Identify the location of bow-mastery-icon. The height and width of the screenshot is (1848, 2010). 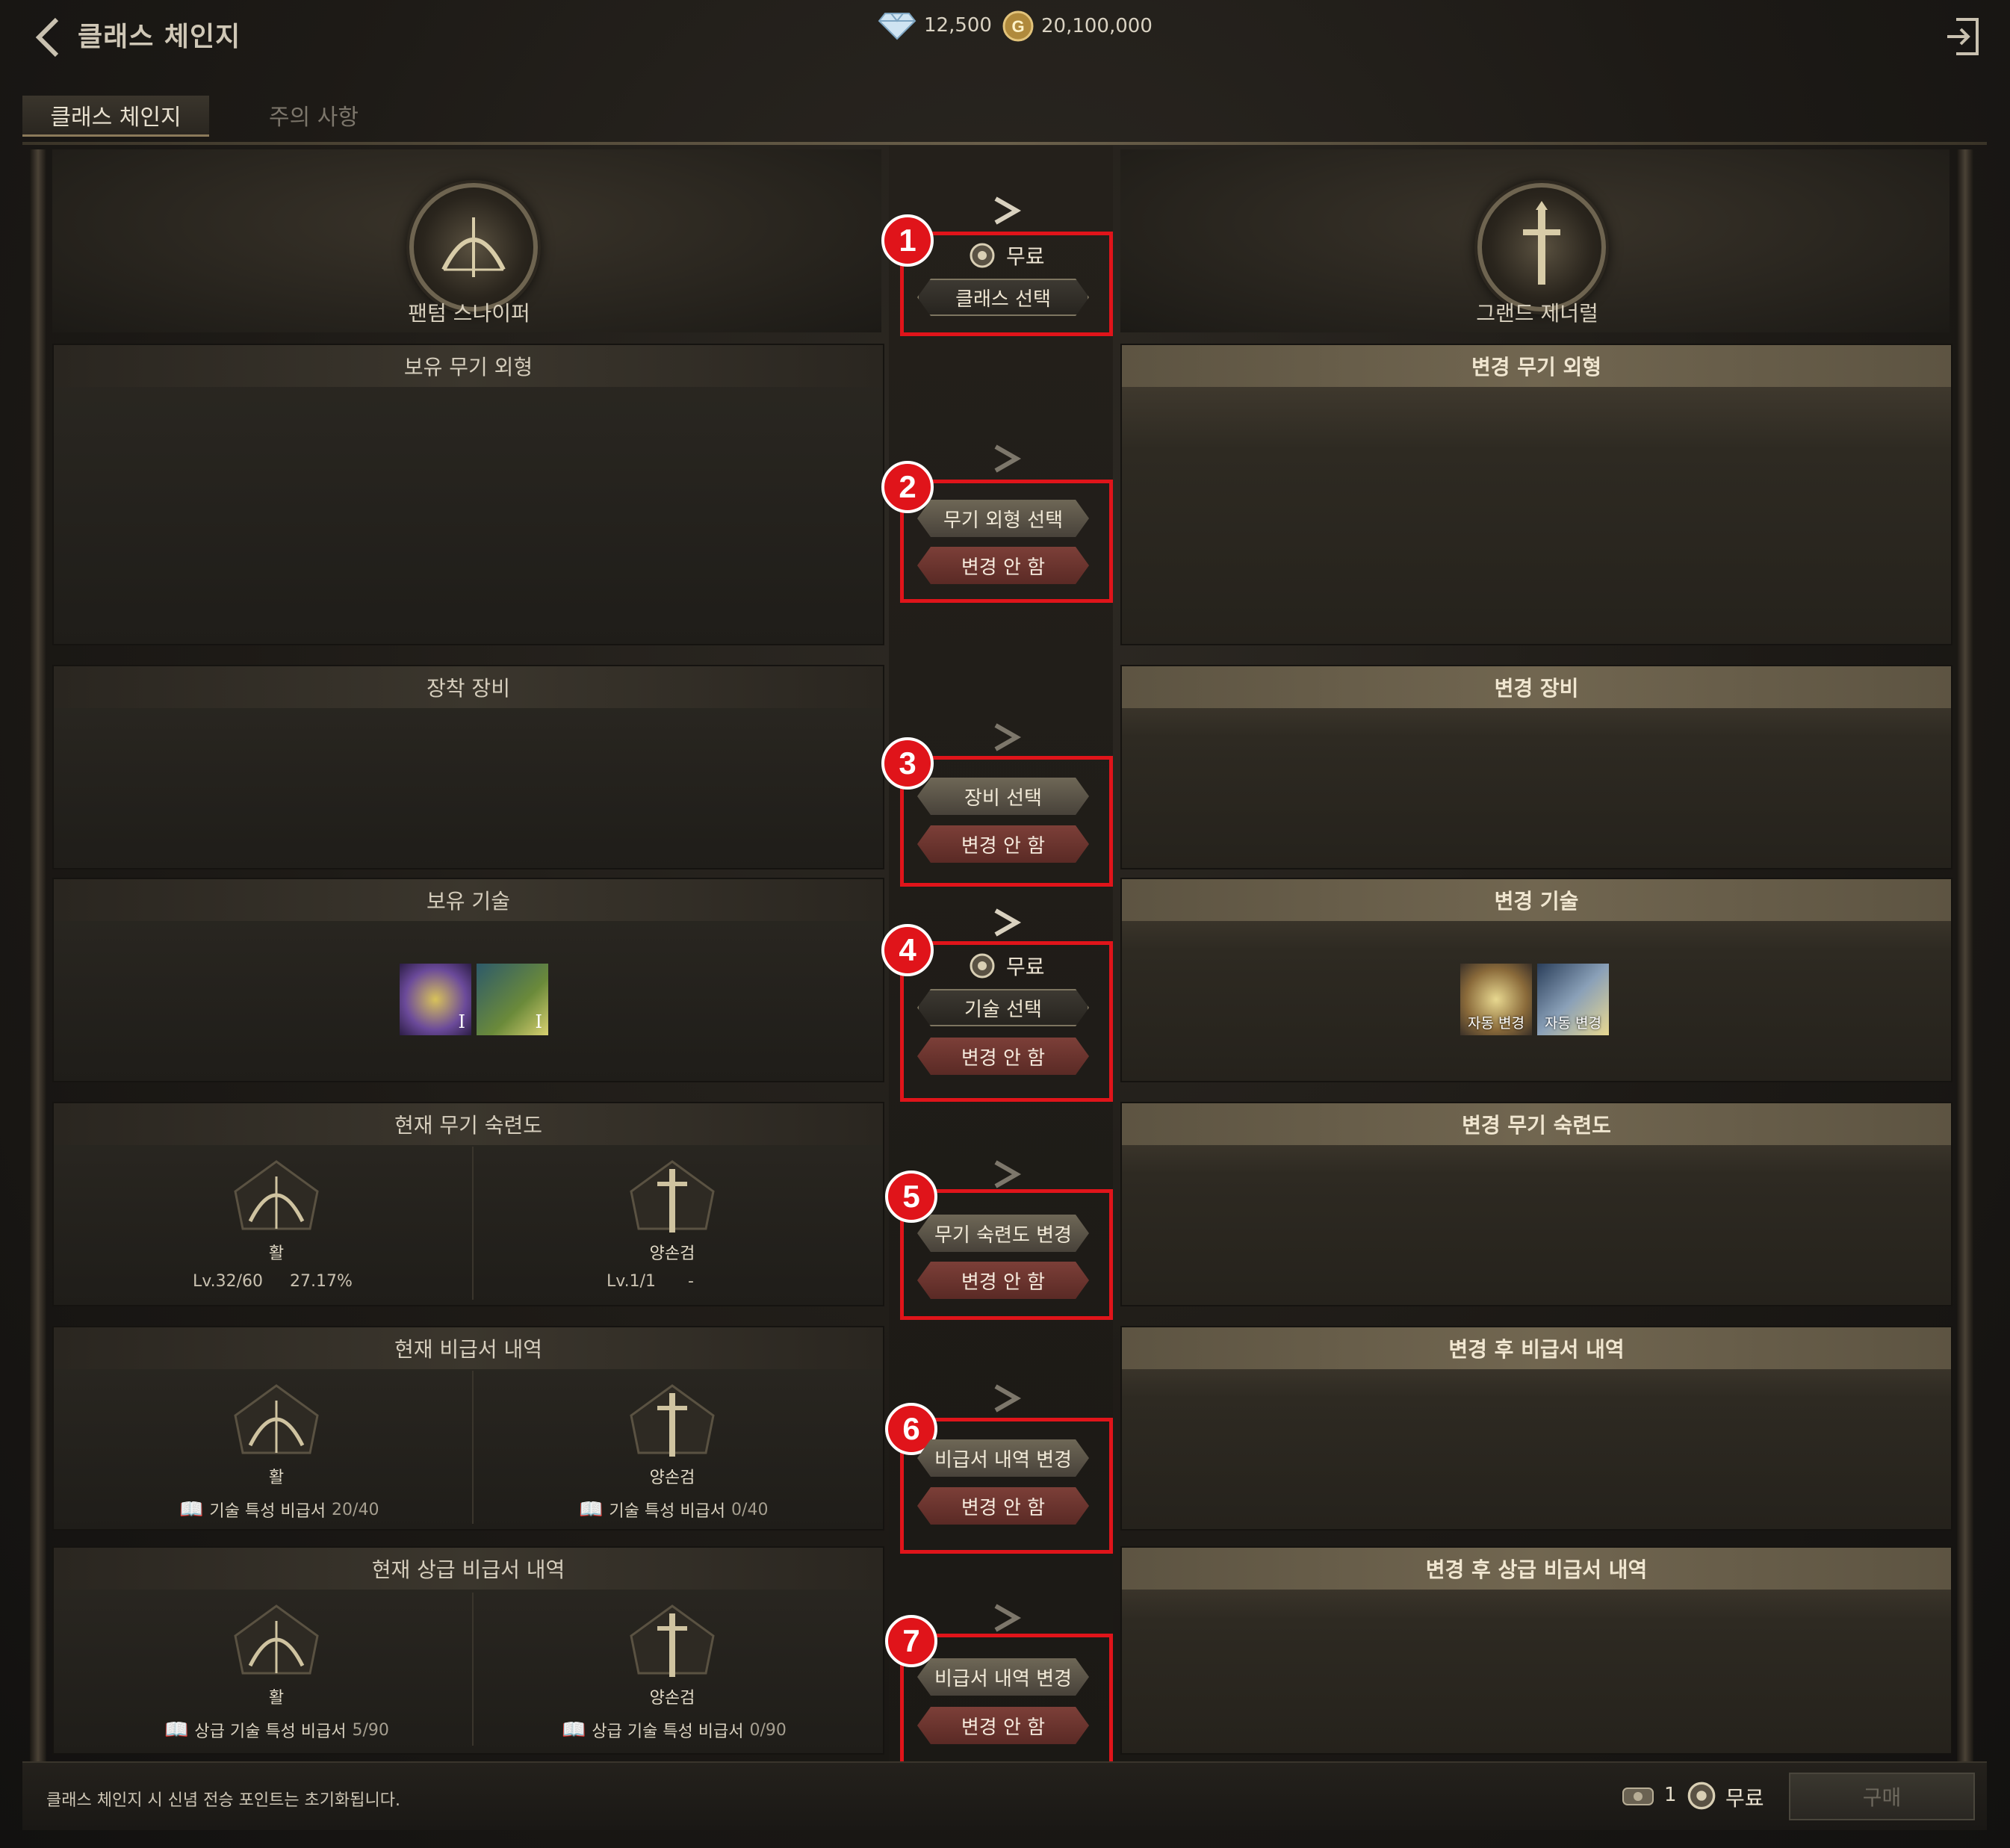
(276, 1195).